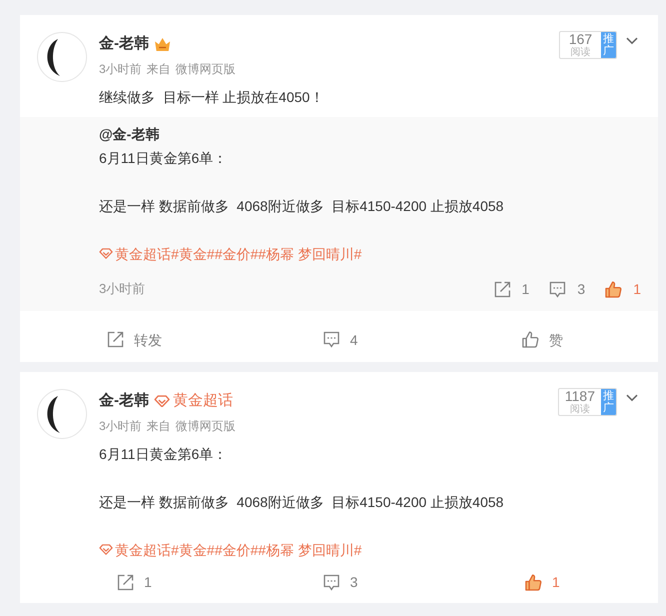 The height and width of the screenshot is (616, 666). I want to click on retweet-author: @金-老韩, so click(129, 134).